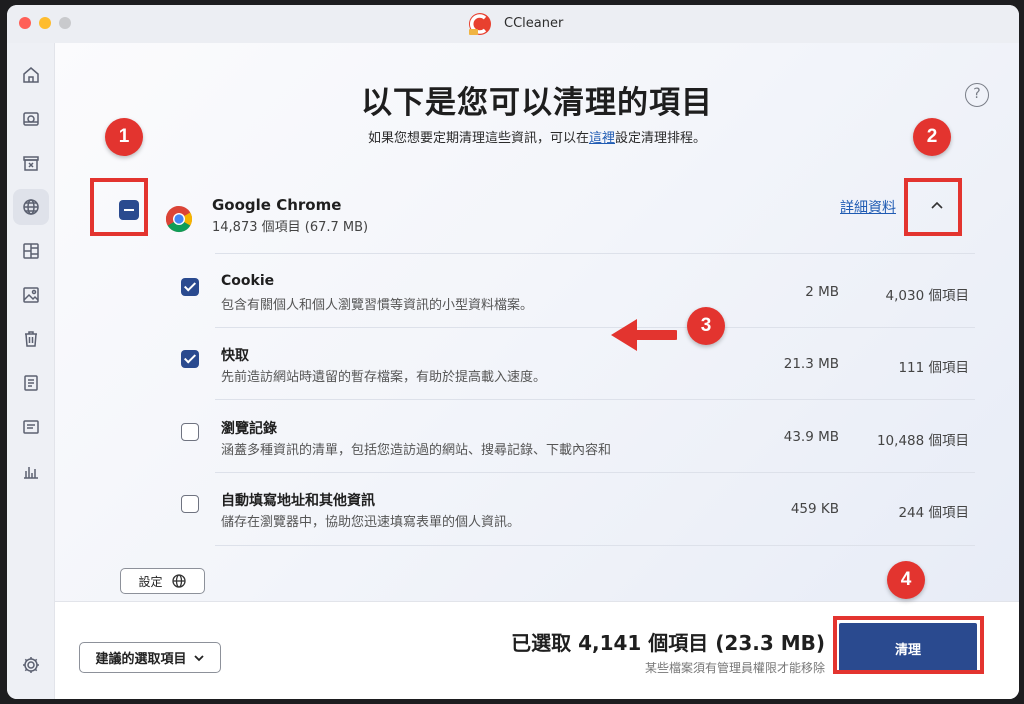 The image size is (1024, 704). What do you see at coordinates (249, 429) in the screenshot?
I see `item-title: 瀏覽記錄` at bounding box center [249, 429].